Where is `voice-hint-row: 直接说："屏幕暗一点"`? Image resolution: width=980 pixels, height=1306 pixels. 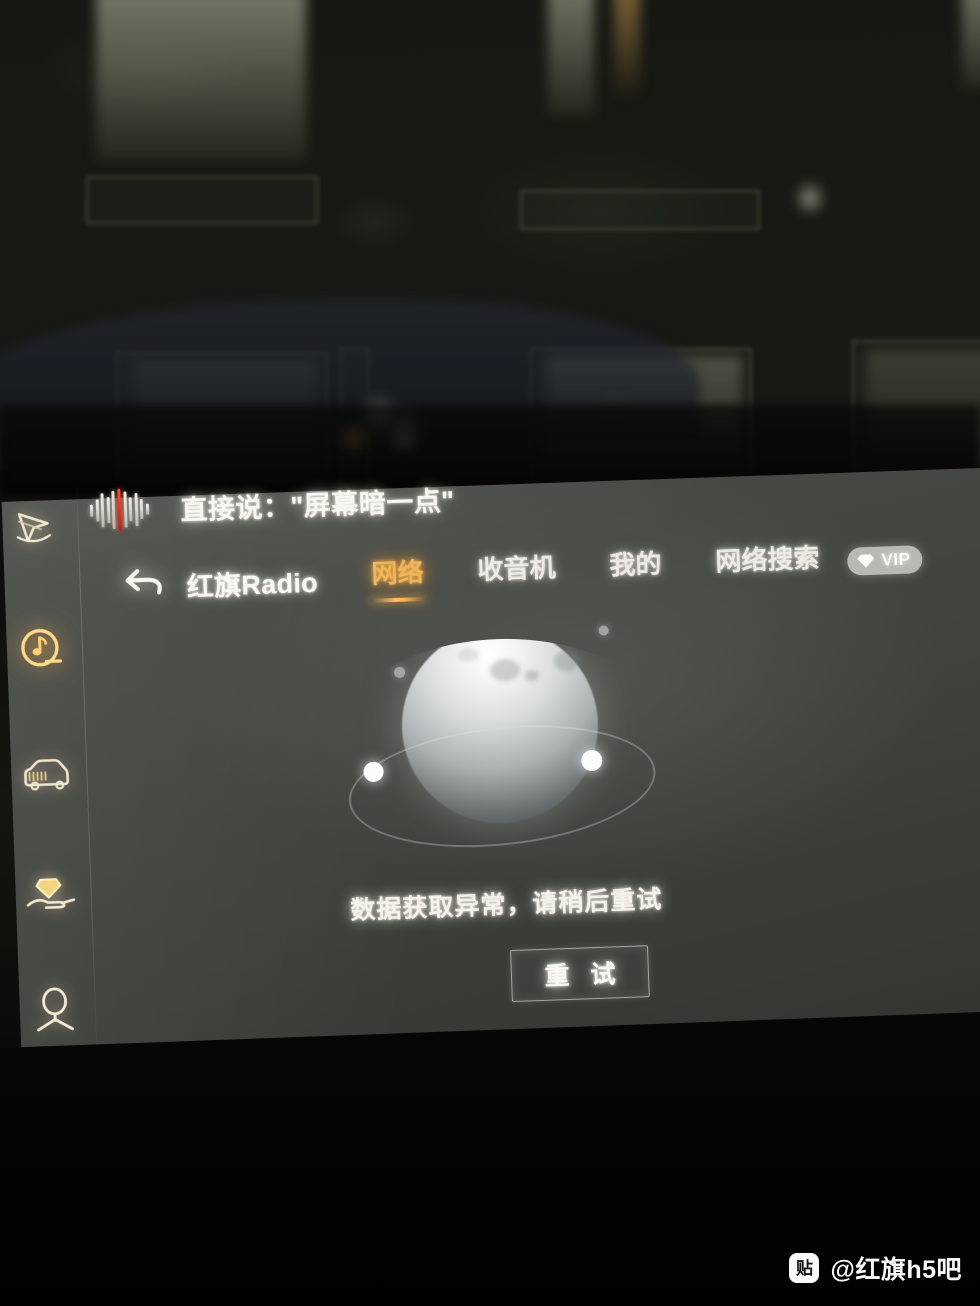 voice-hint-row: 直接说："屏幕暗一点" is located at coordinates (272, 504).